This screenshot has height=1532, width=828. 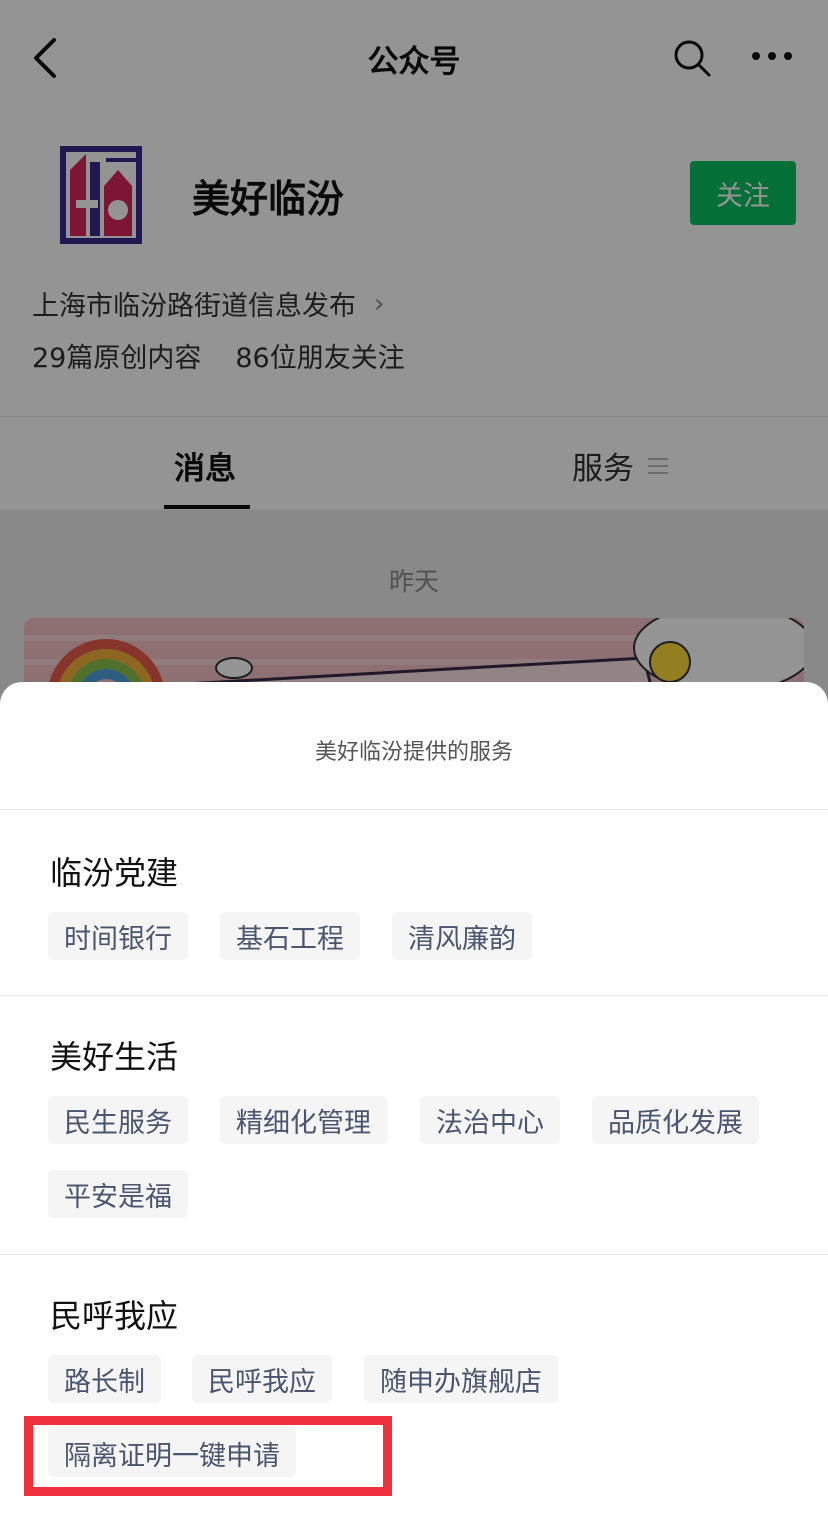 What do you see at coordinates (208, 1456) in the screenshot?
I see `highlight-box` at bounding box center [208, 1456].